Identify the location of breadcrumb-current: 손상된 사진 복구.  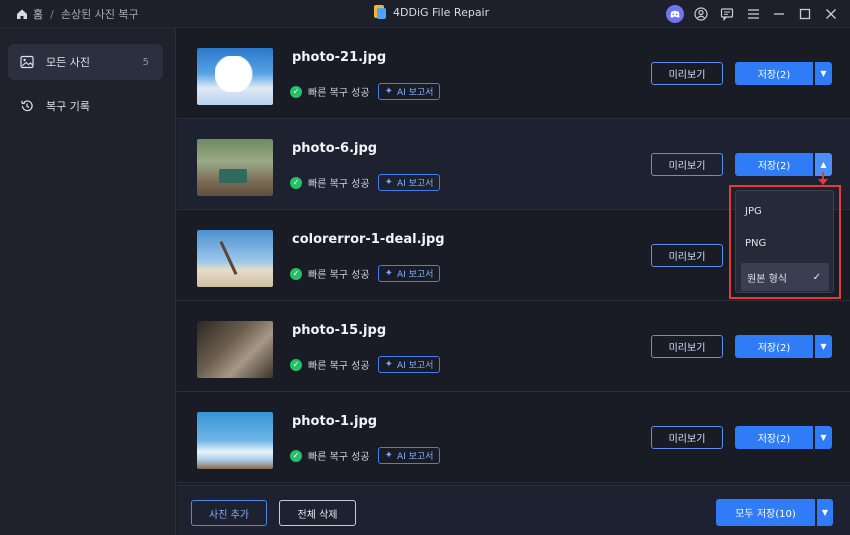
(99, 14).